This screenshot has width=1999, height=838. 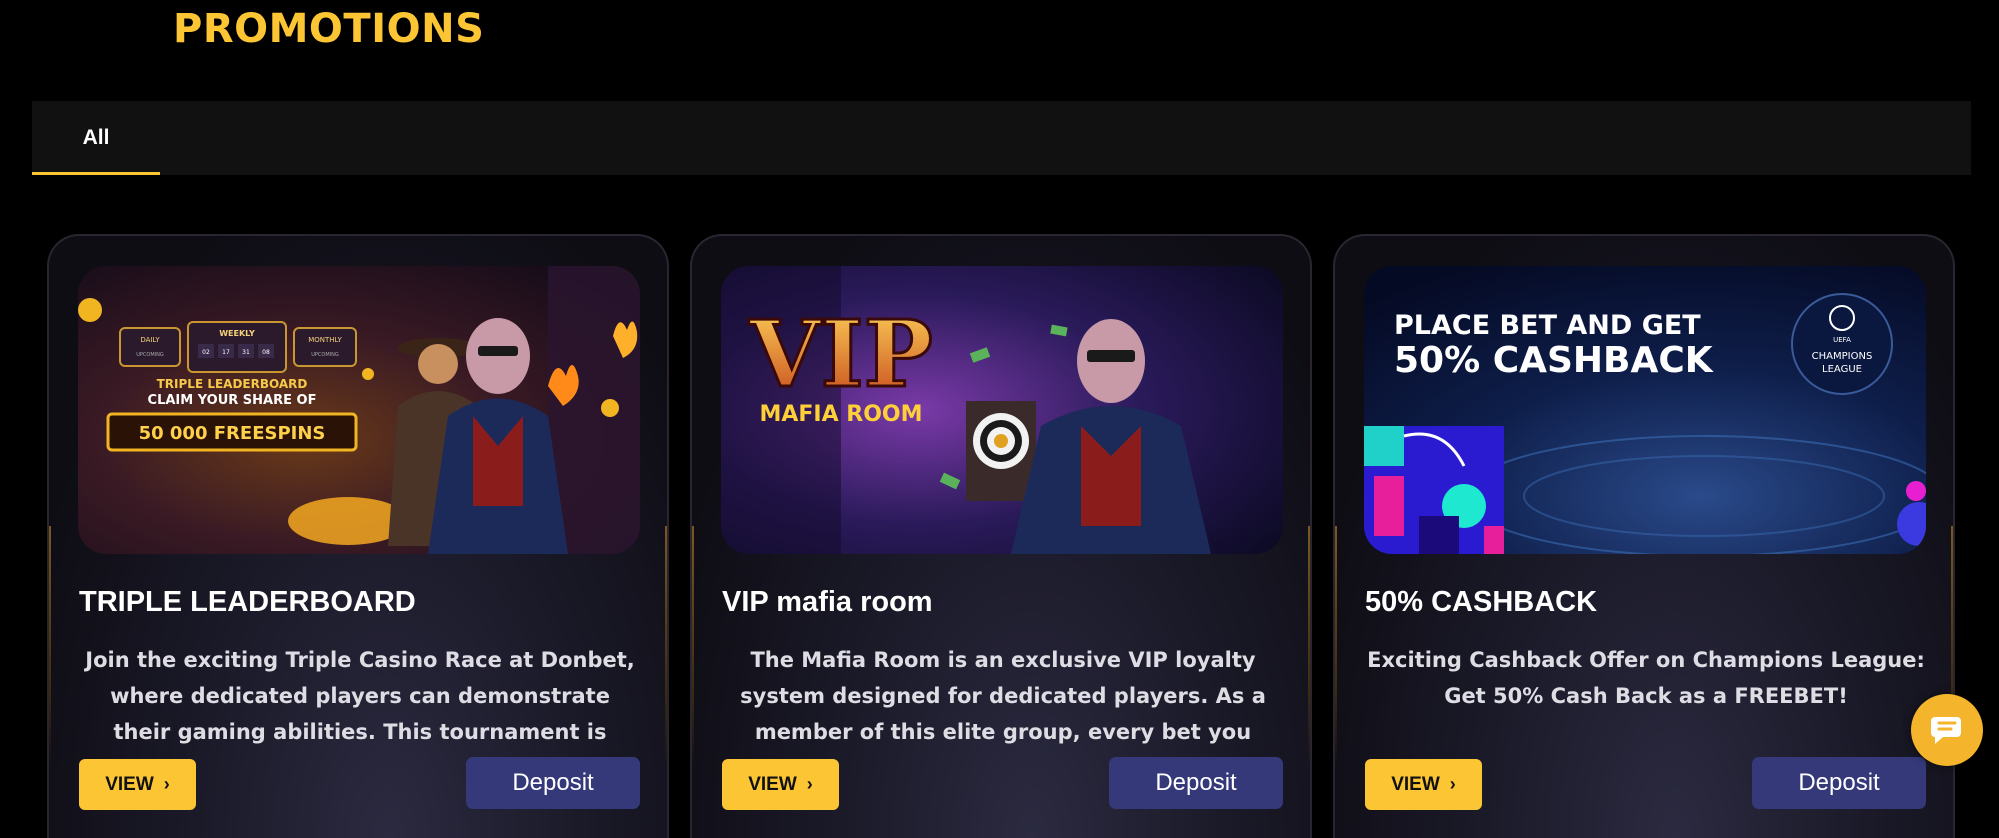 I want to click on chat-bubble-icon, so click(x=1946, y=730).